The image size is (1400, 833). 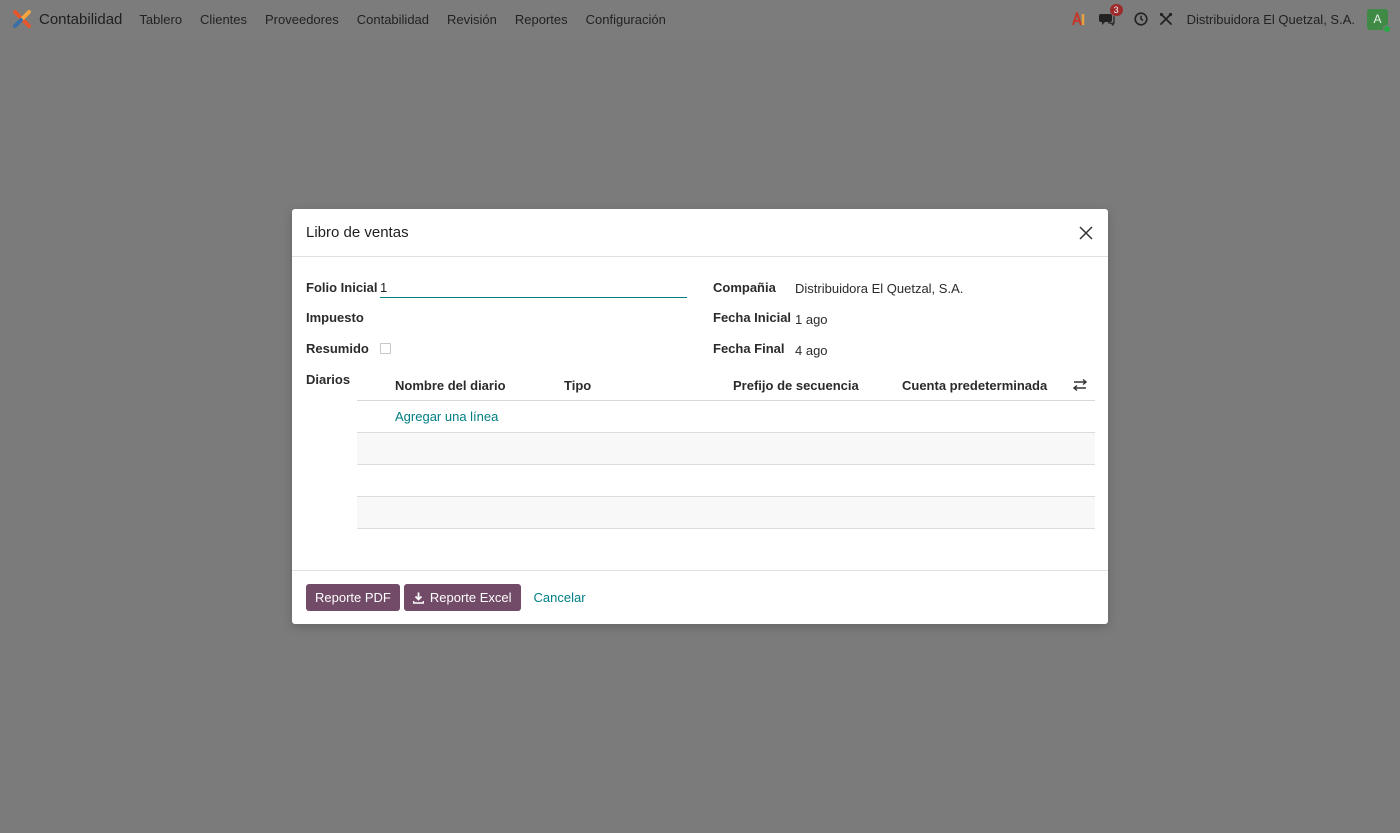 I want to click on menu-proveedores: Proveedores, so click(x=302, y=19).